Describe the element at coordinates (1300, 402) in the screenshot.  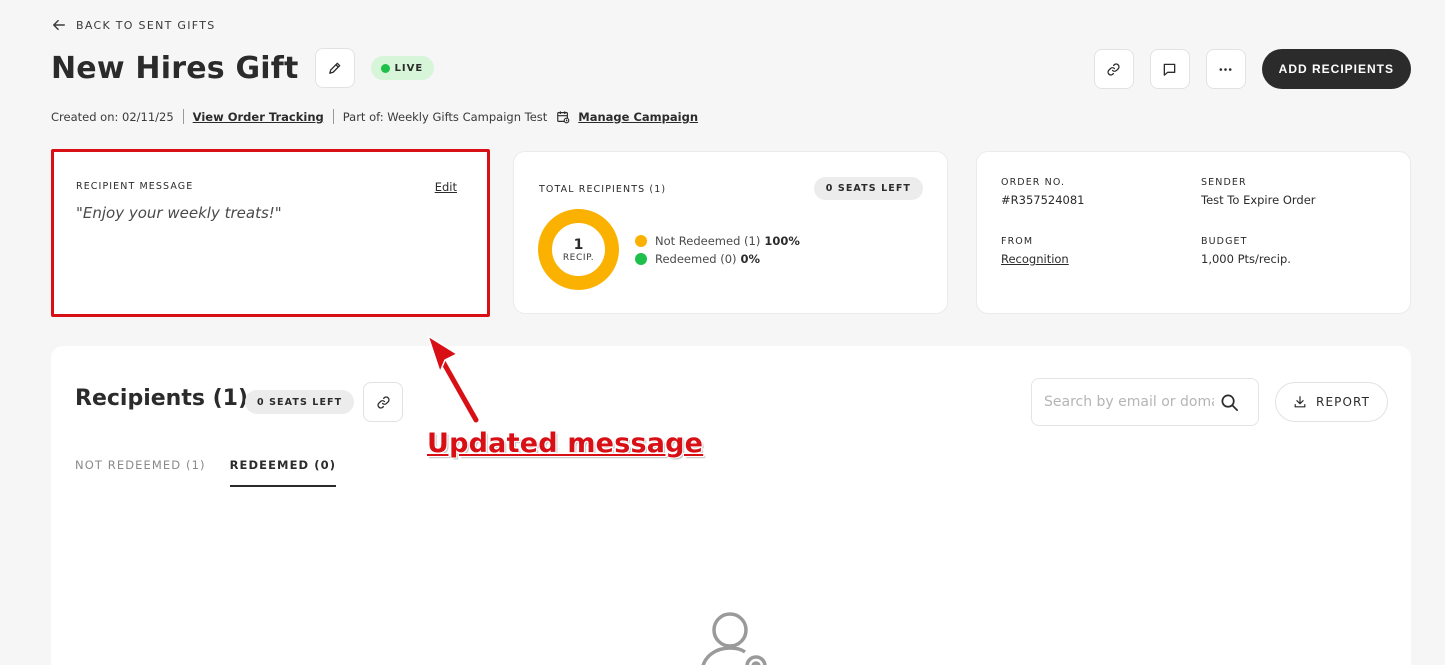
I see `download-icon` at that location.